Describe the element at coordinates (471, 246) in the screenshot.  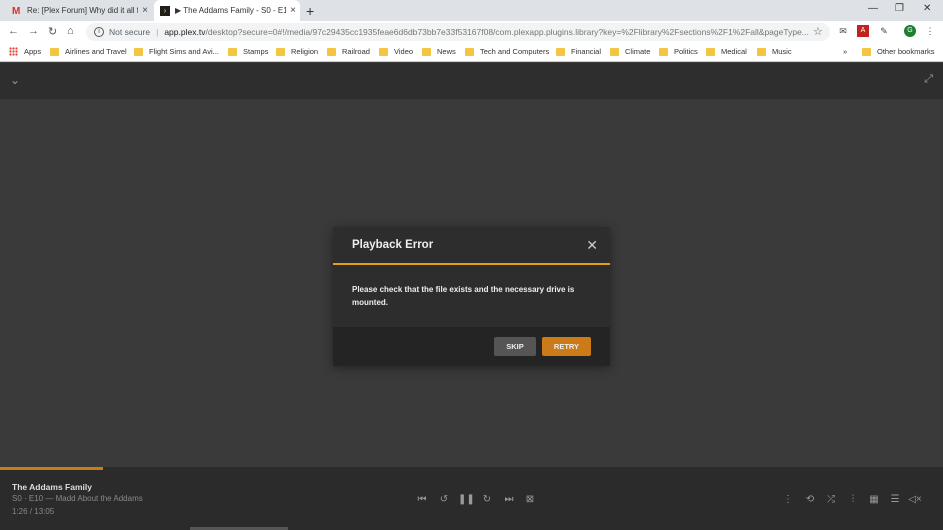
I see `dialog-header: Playback Error` at that location.